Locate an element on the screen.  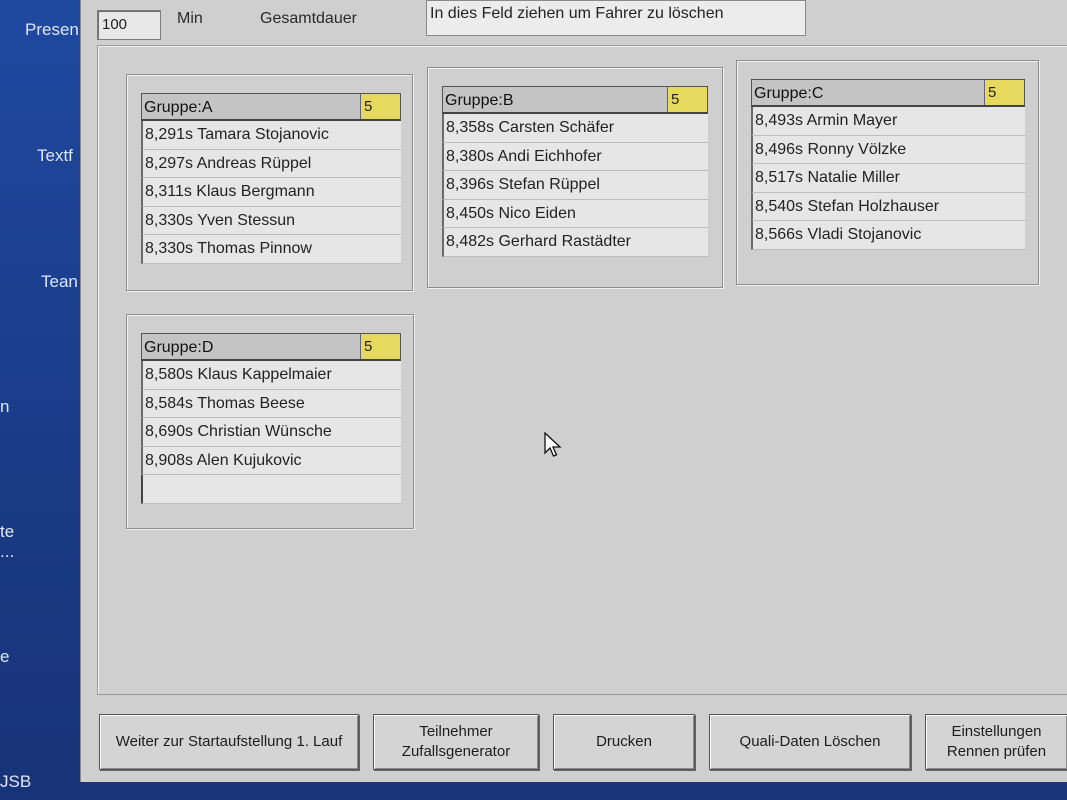
desktop-icon-label: Textf is located at coordinates (55, 156).